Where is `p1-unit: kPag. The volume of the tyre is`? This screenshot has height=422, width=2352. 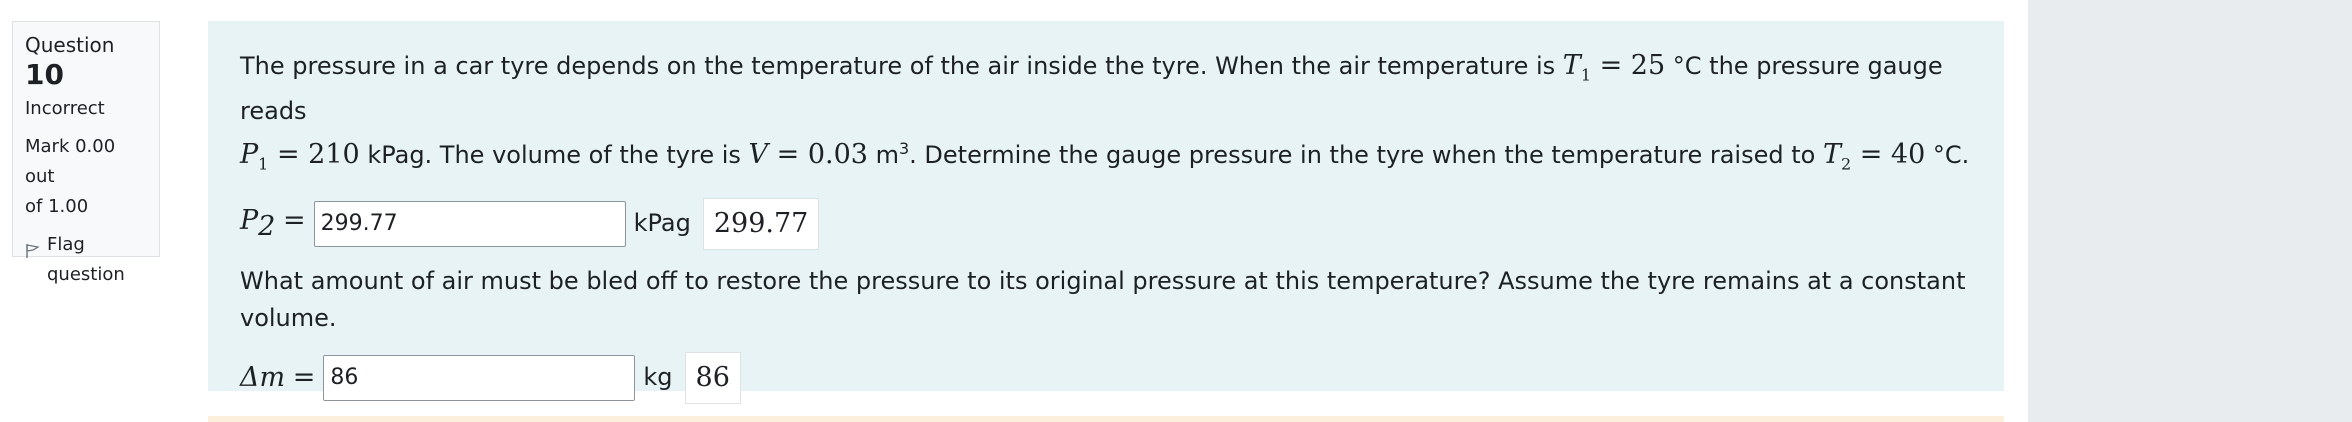
p1-unit: kPag. The volume of the tyre is is located at coordinates (554, 155).